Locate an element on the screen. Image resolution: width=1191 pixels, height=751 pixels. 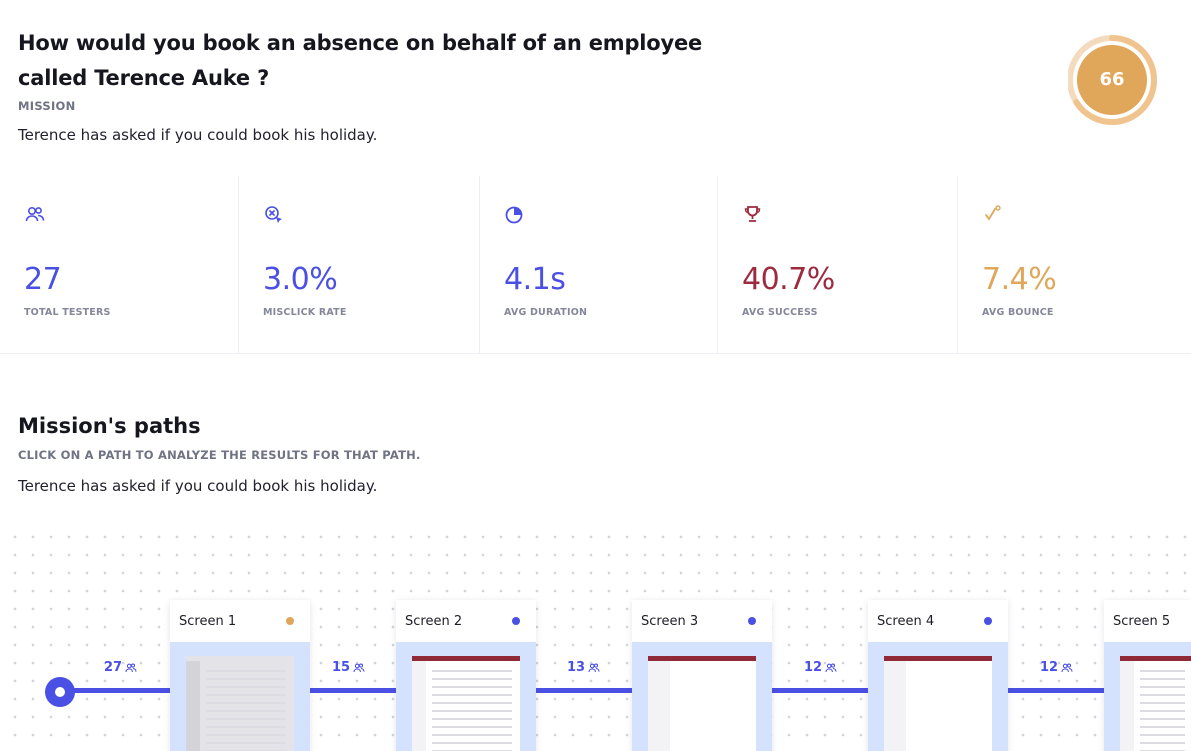
screen-card-3: Screen 3 is located at coordinates (702, 675).